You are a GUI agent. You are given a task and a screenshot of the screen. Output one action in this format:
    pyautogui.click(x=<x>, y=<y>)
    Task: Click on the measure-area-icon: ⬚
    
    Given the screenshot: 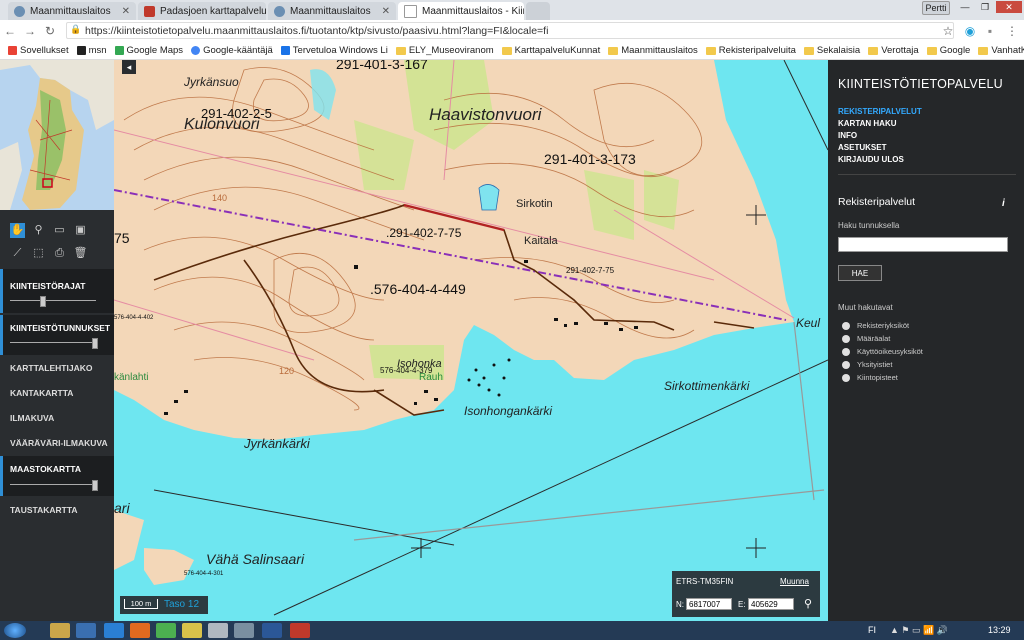 What is the action you would take?
    pyautogui.click(x=38, y=253)
    